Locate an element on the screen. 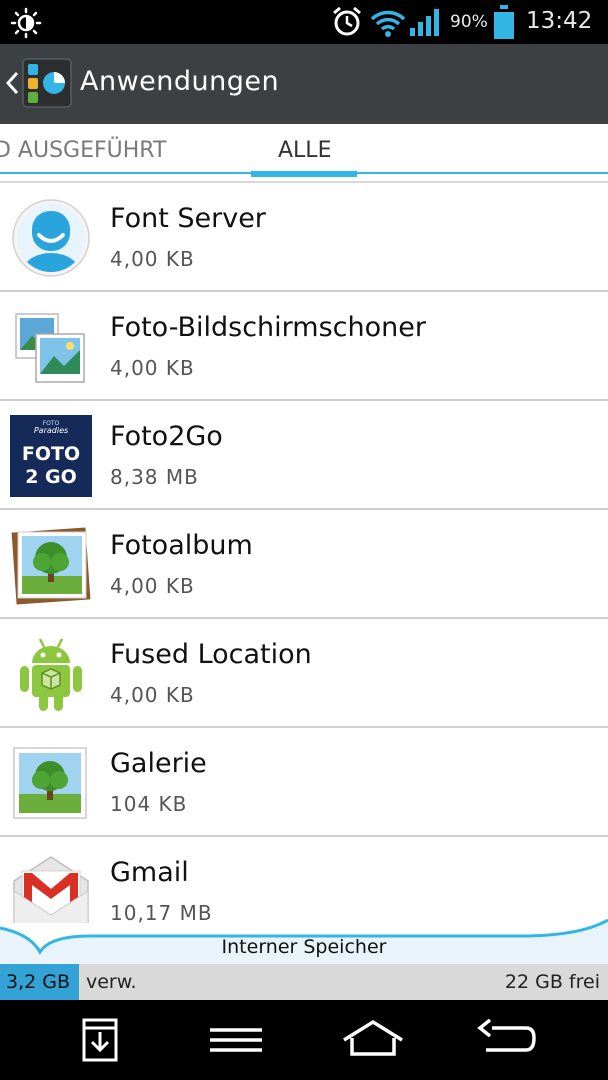 The image size is (608, 1080). home-icon is located at coordinates (373, 1040).